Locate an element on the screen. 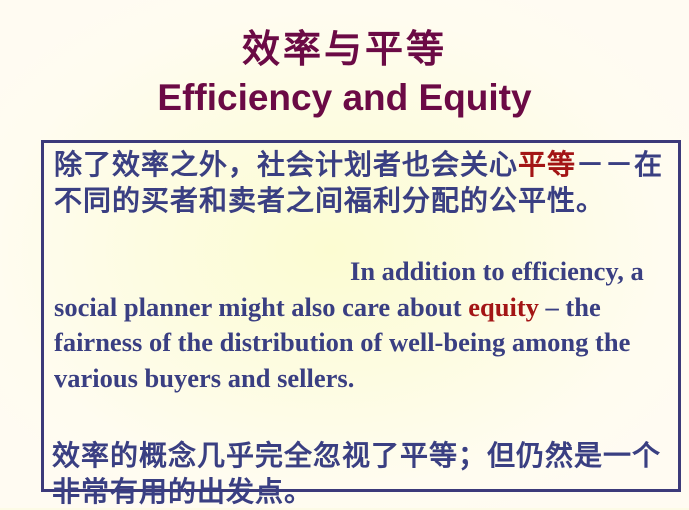 The width and height of the screenshot is (689, 510). chinese-paragraph: 除了效率之外，社会计划者也会关心平等－－在不同的买者和卖者之间福利分配的公平性。 is located at coordinates (361, 183).